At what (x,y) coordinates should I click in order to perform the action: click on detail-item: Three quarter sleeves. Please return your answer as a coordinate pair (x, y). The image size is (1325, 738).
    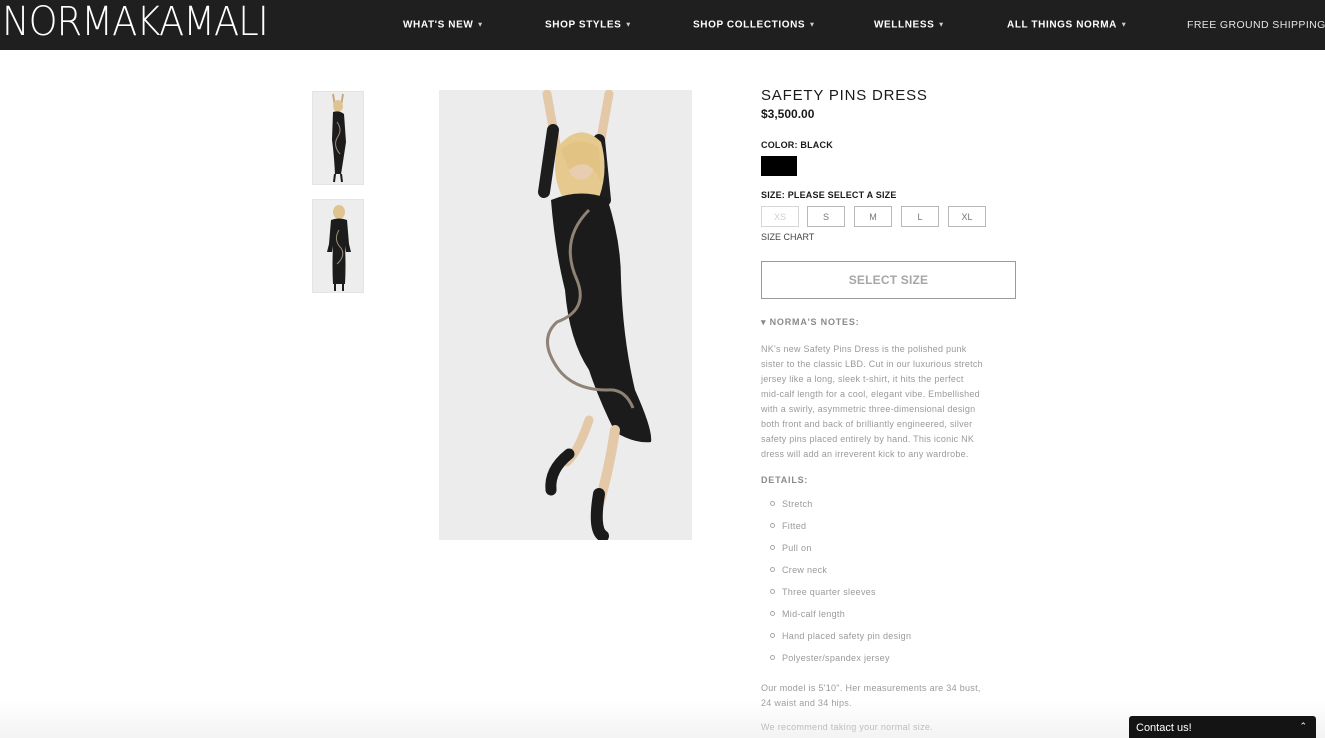
    Looking at the image, I should click on (823, 592).